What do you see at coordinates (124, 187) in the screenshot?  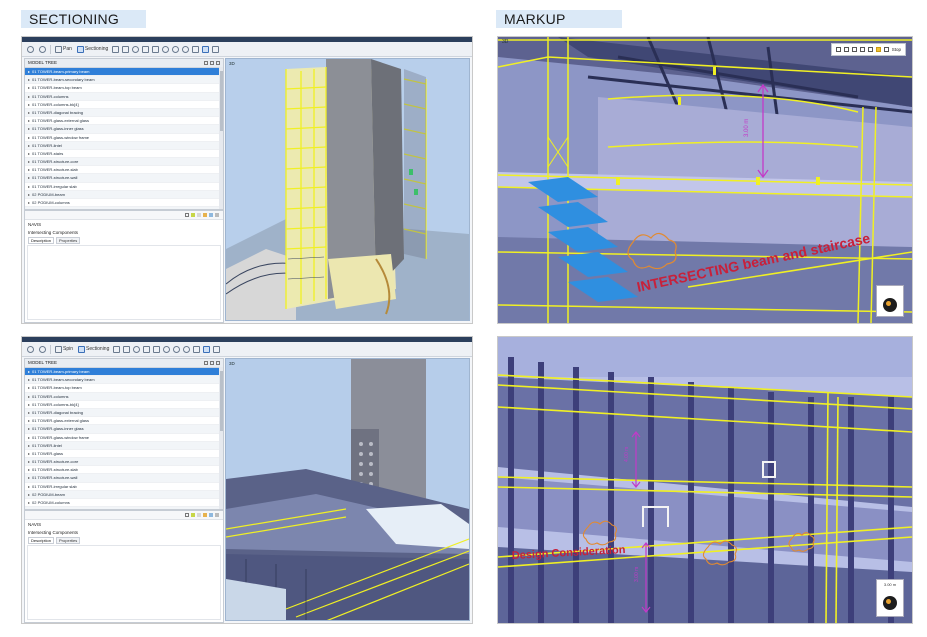 I see `tree-row: ▸ 01 TOWER-irregular slab` at bounding box center [124, 187].